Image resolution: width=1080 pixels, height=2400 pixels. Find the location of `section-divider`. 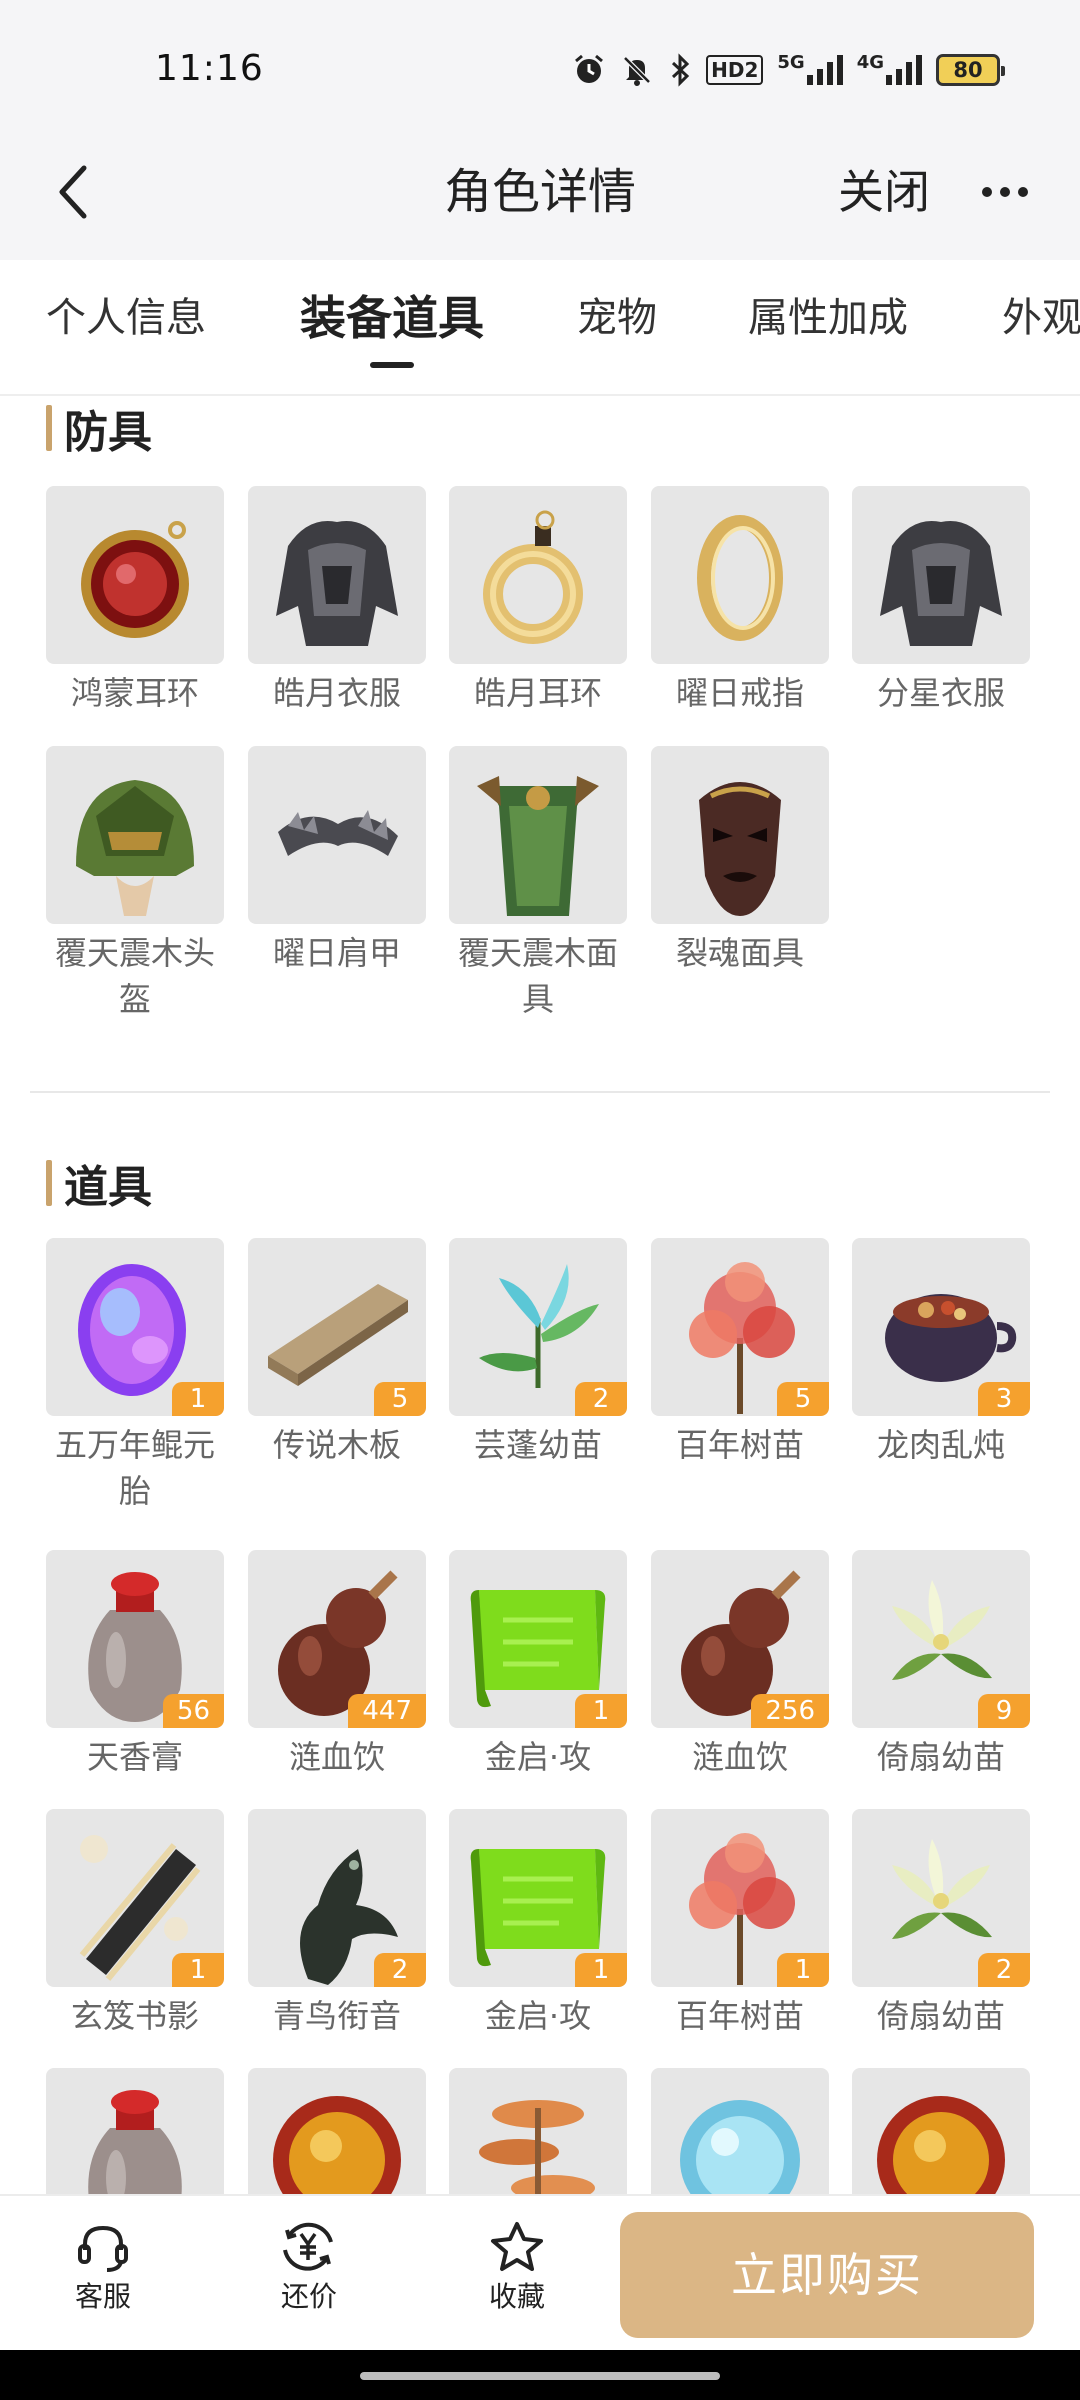

section-divider is located at coordinates (540, 1092).